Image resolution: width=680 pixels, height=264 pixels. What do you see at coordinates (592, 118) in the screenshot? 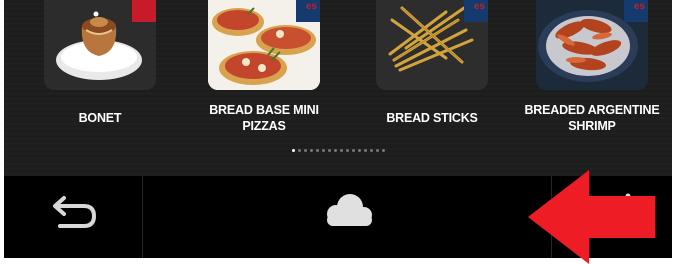
I see `product-name: BREADED ARGENTINE SHRIMP` at bounding box center [592, 118].